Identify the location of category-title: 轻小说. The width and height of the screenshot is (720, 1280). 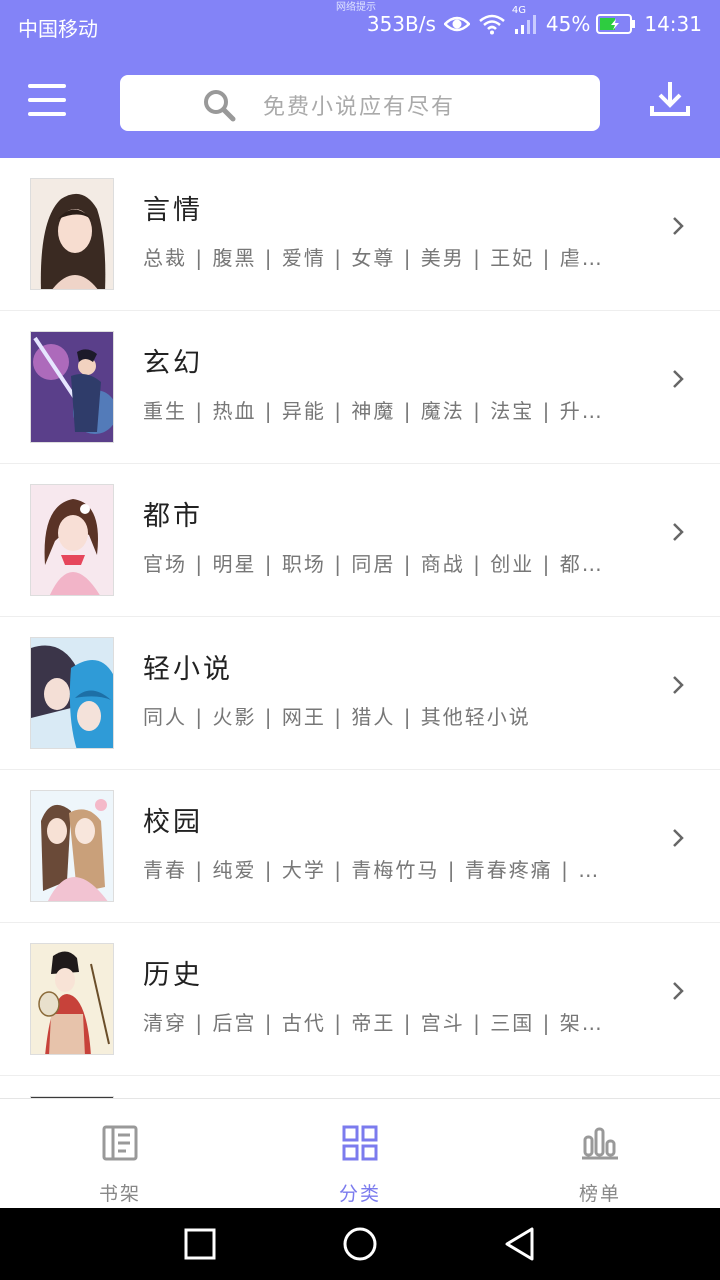
(188, 669).